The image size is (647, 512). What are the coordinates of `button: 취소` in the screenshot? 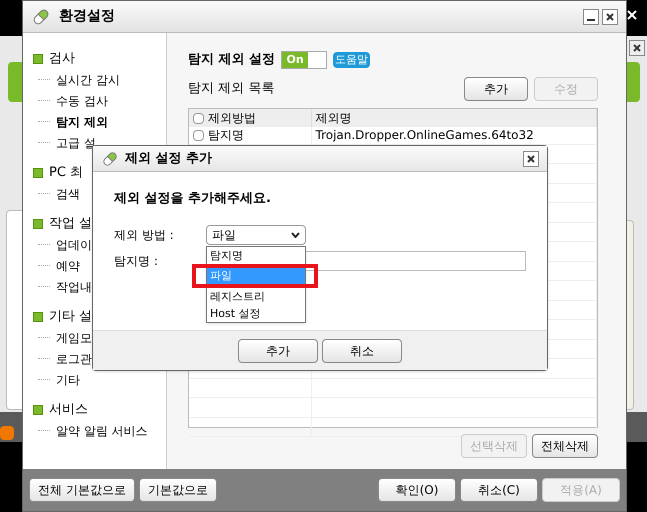 It's located at (362, 350).